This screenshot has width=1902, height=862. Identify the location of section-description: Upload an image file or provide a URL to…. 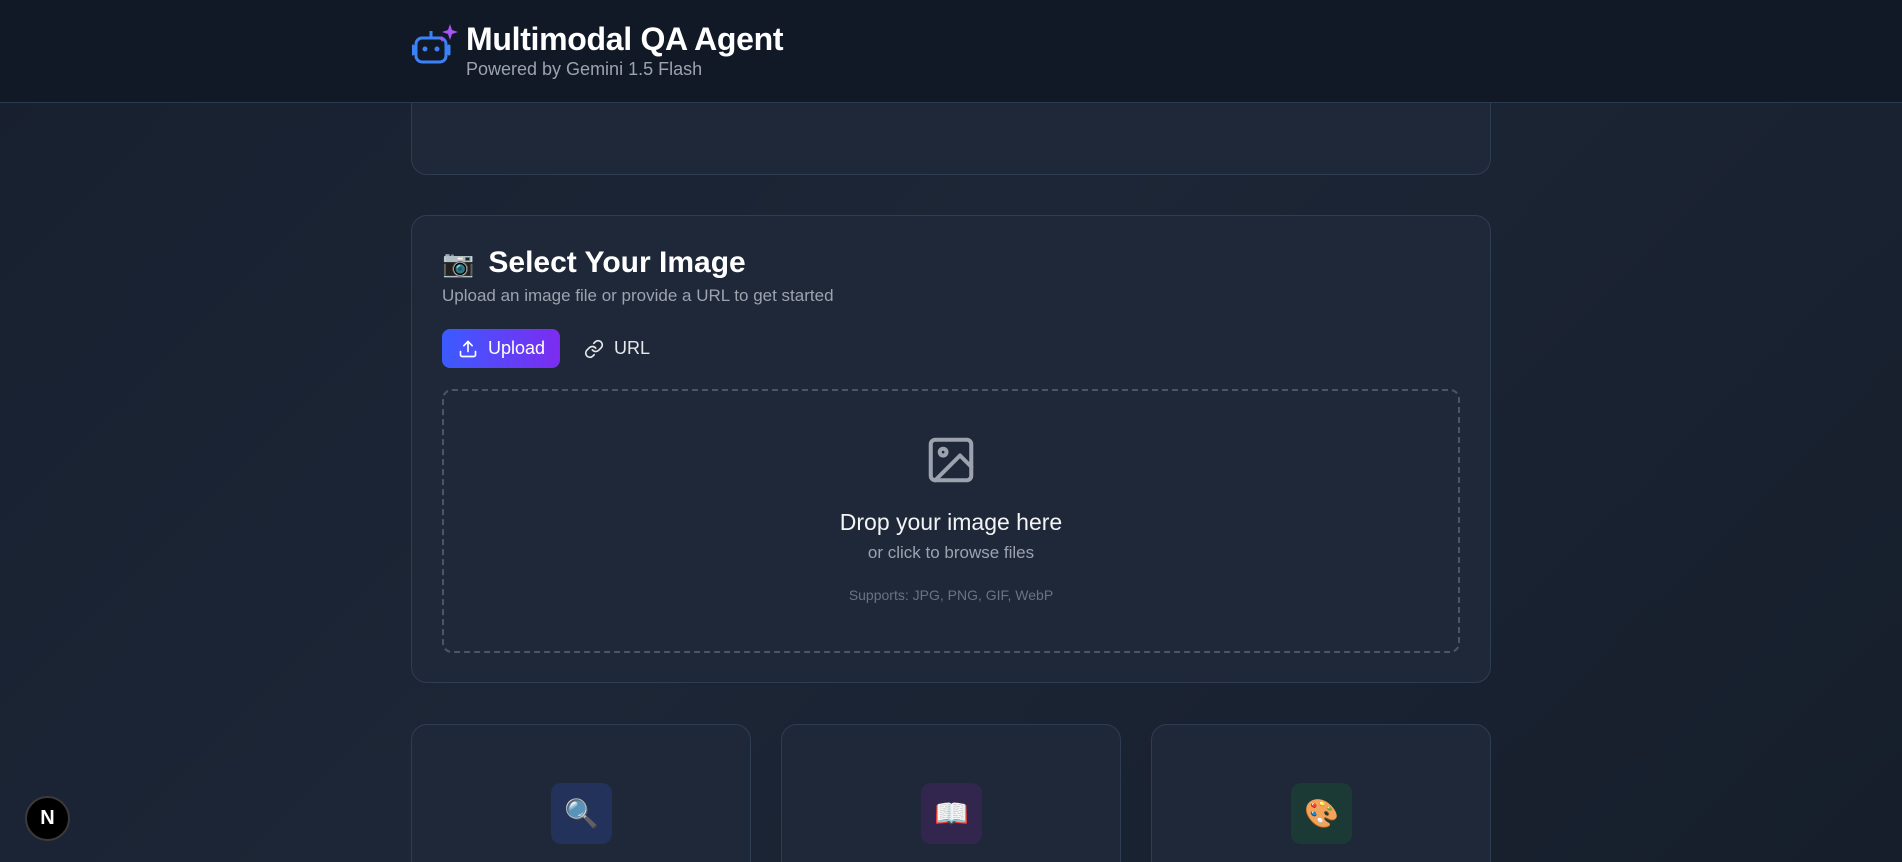
(638, 295).